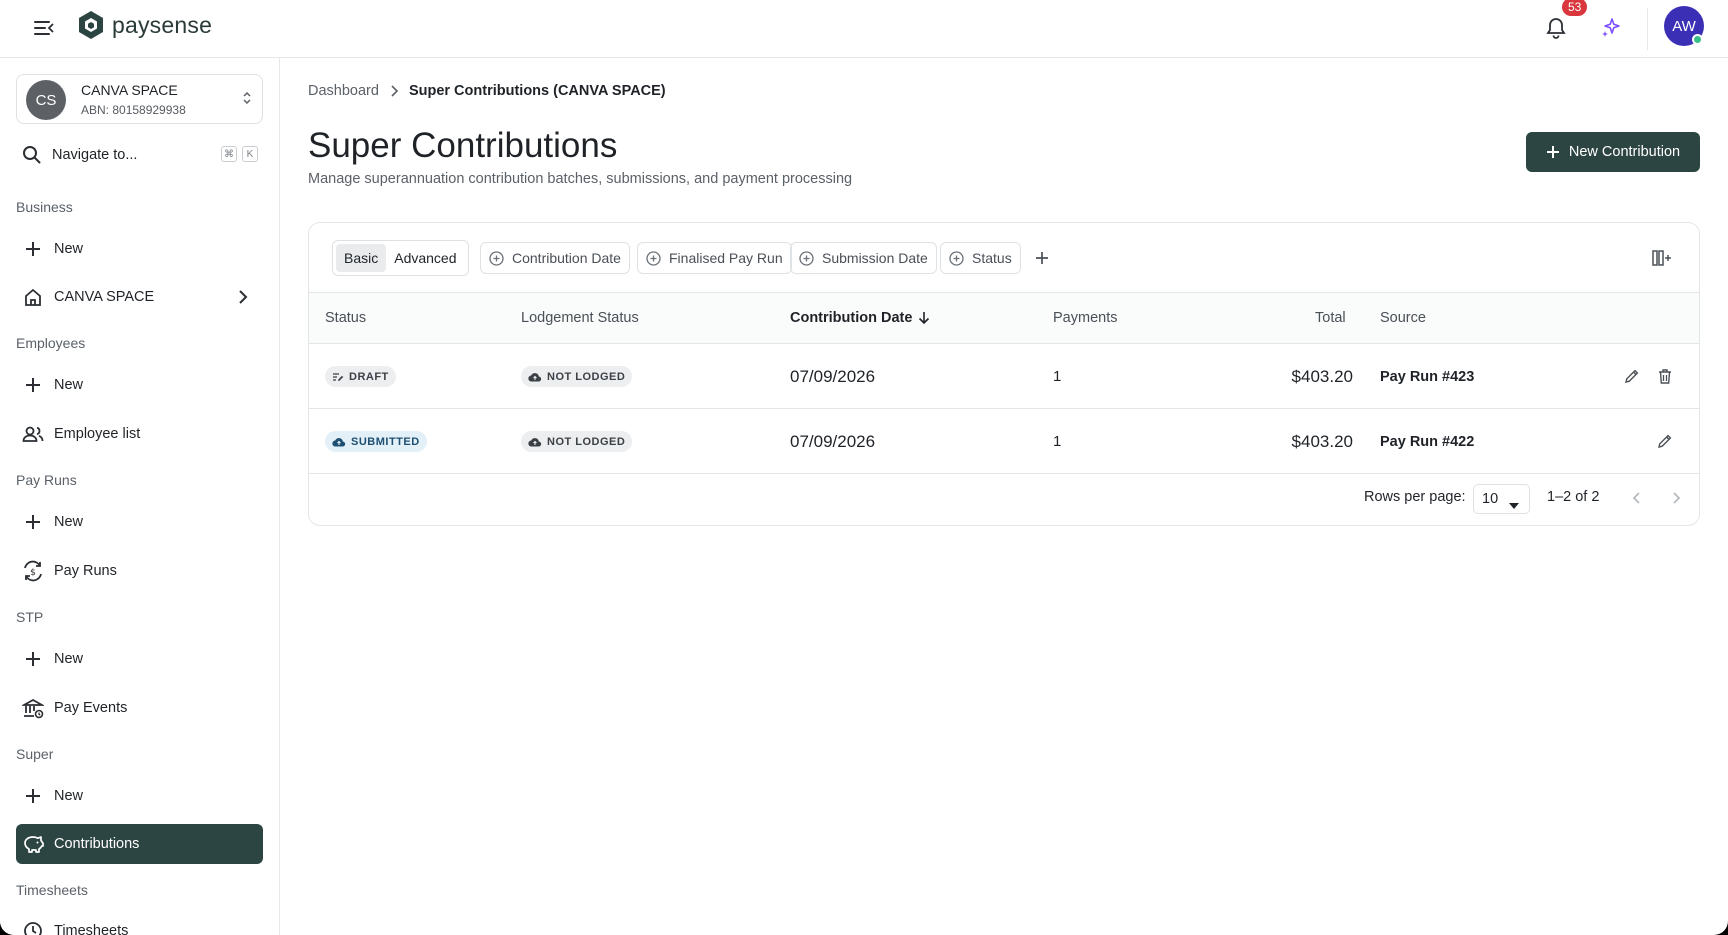  What do you see at coordinates (851, 318) in the screenshot?
I see `column-header-label: Contribution Date` at bounding box center [851, 318].